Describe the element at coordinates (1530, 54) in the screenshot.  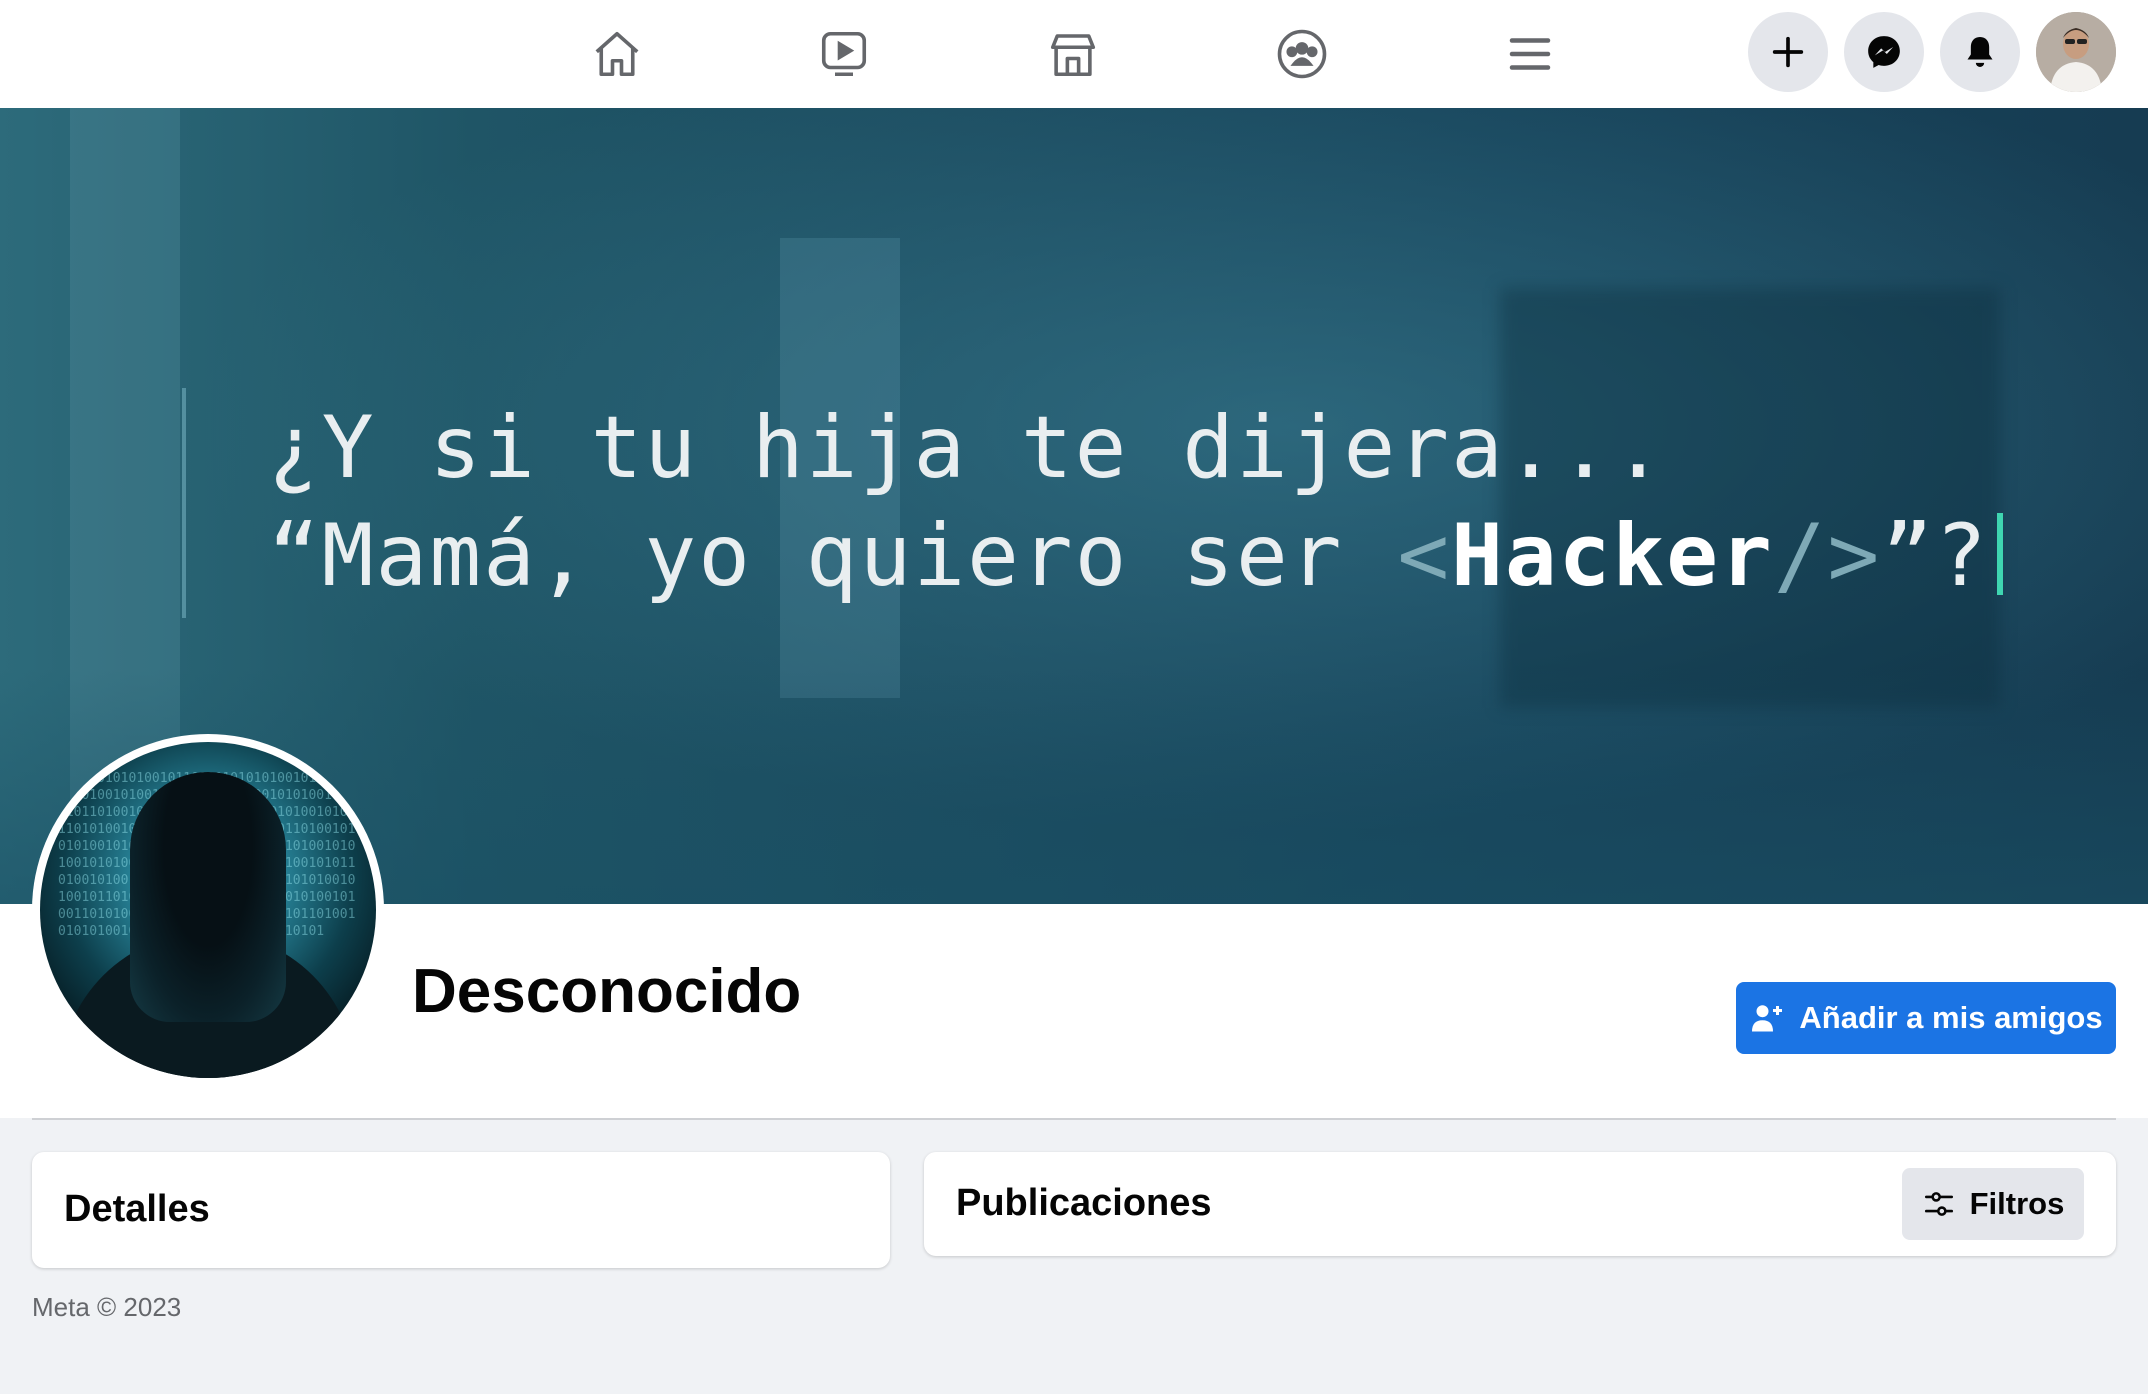
I see `menu-icon` at that location.